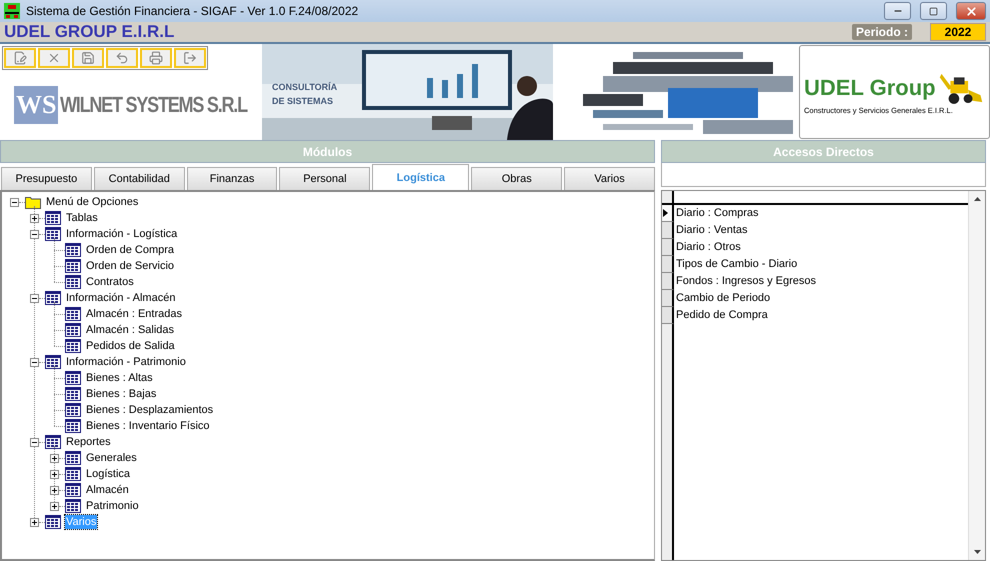  I want to click on exit-icon, so click(190, 58).